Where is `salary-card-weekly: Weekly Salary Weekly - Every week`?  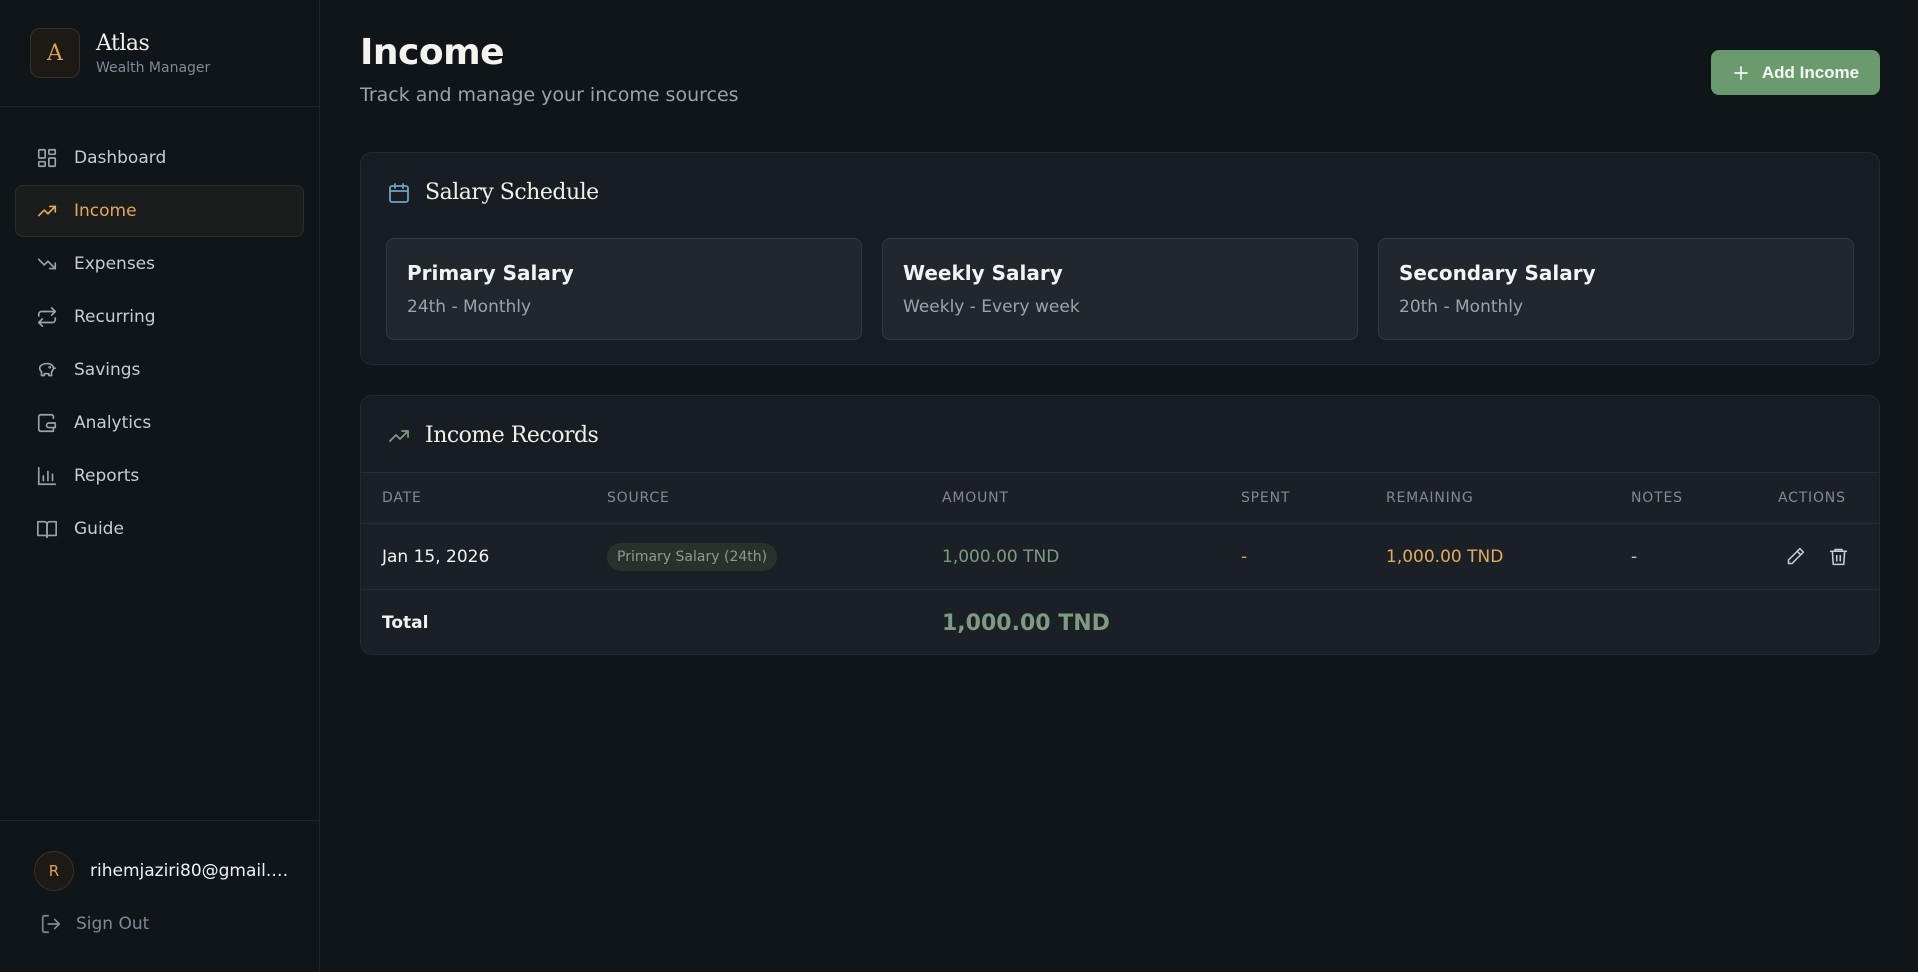 salary-card-weekly: Weekly Salary Weekly - Every week is located at coordinates (1120, 289).